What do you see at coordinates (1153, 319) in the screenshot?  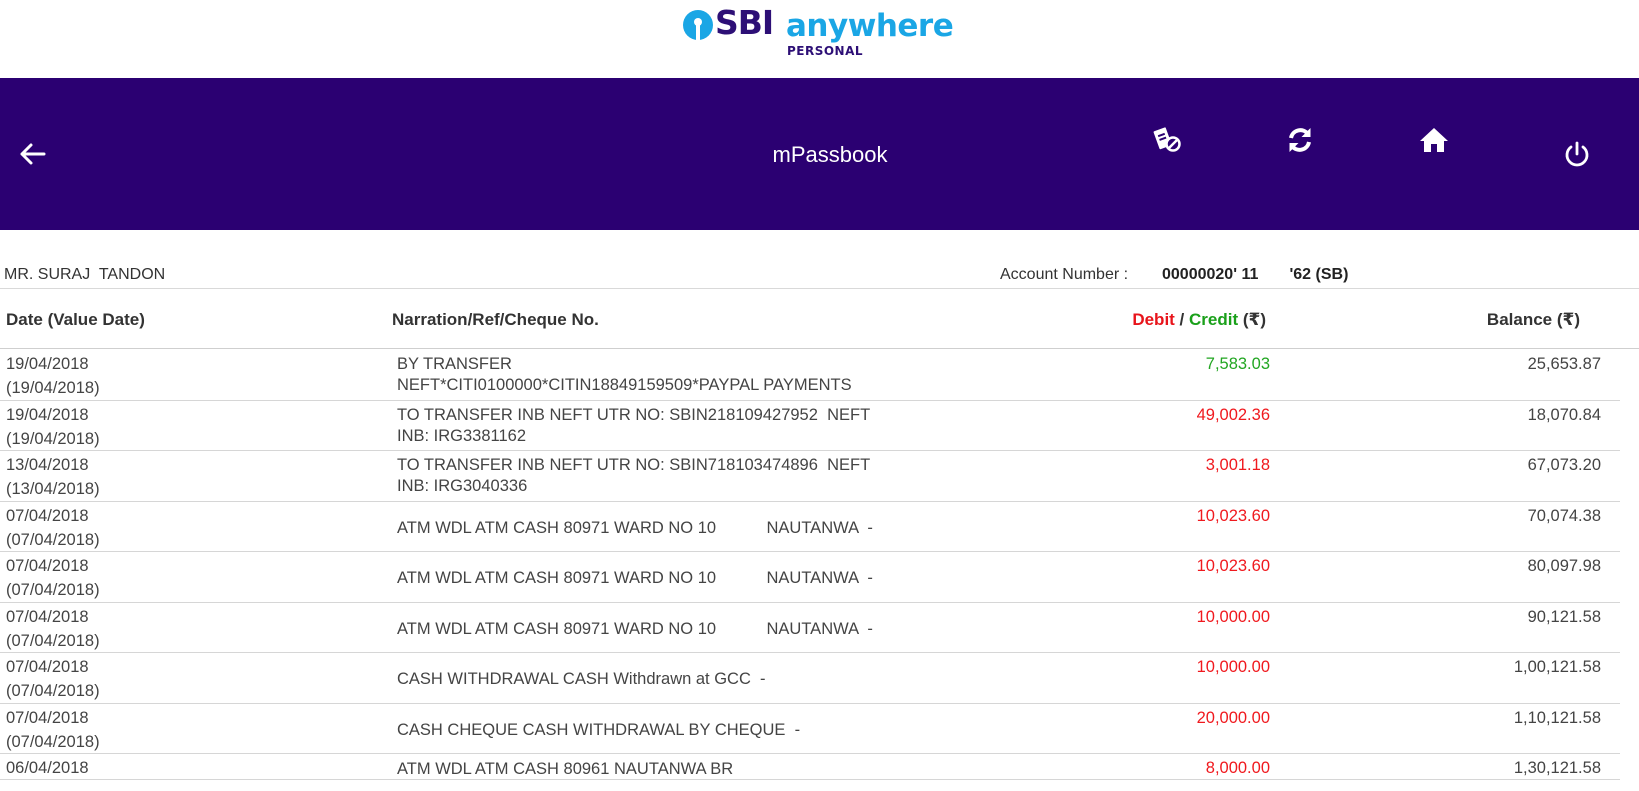 I see `column-header-debit: Debit` at bounding box center [1153, 319].